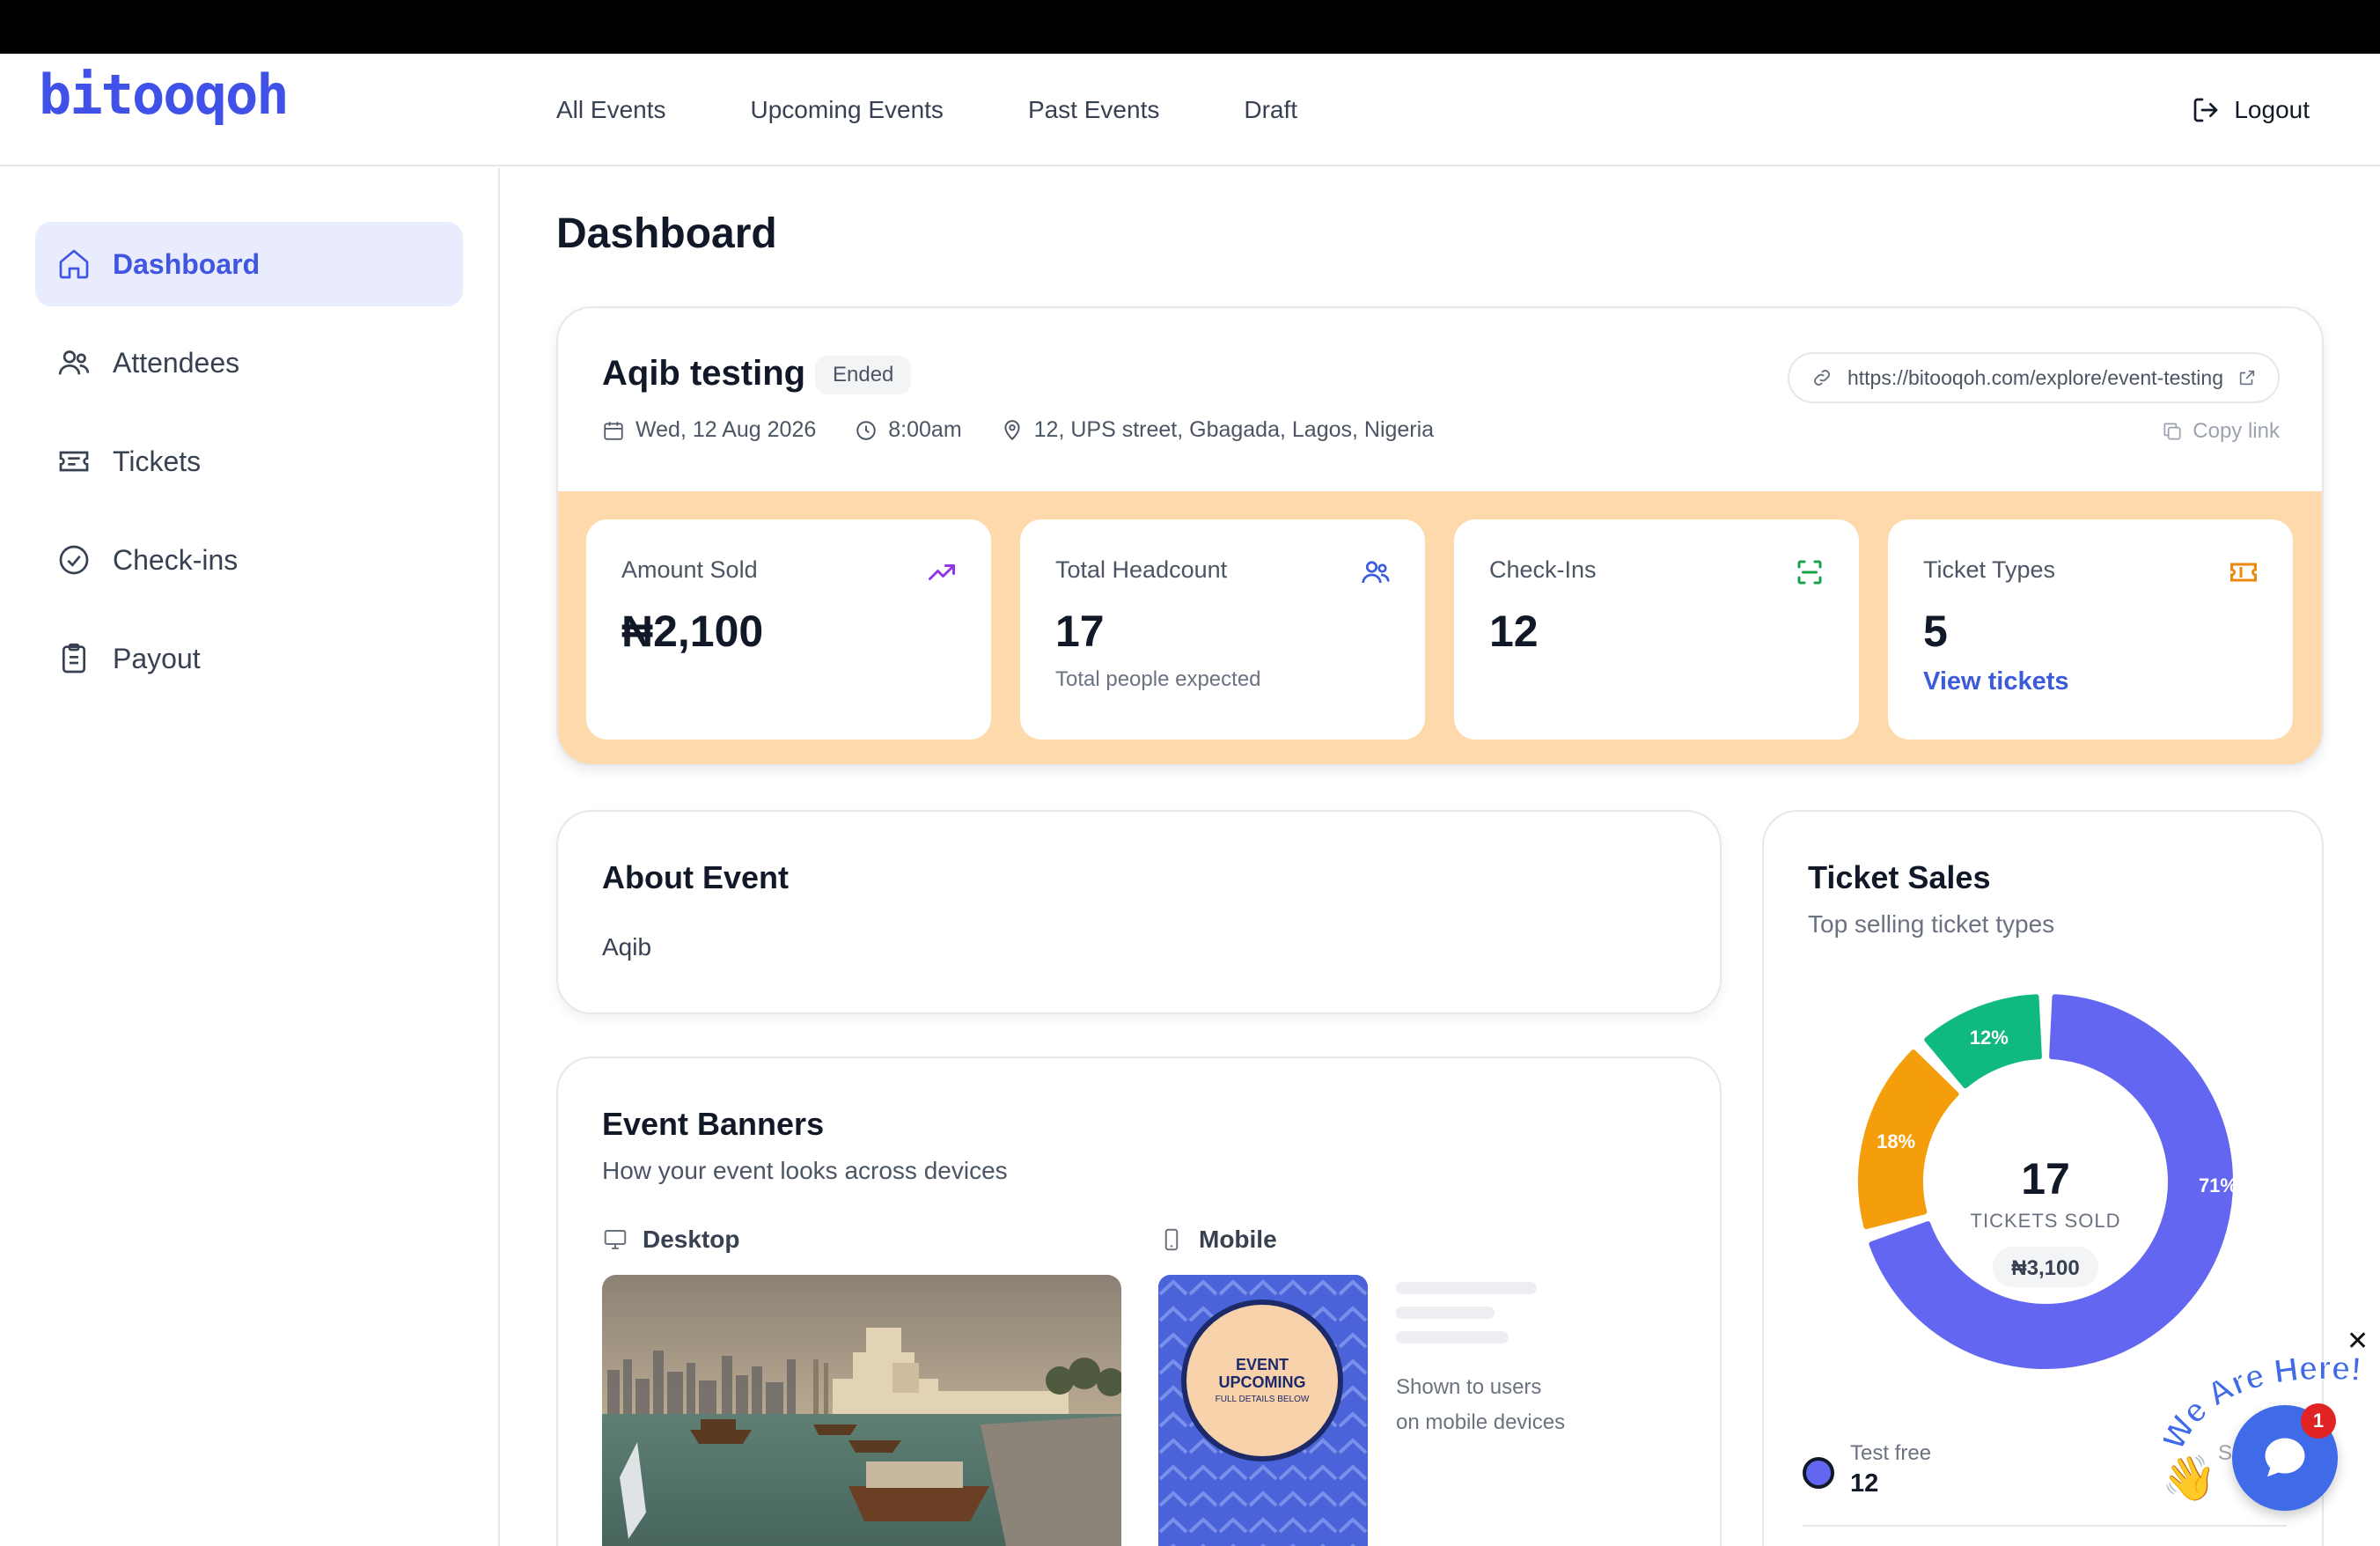  I want to click on mobile-label: Mobile, so click(1217, 1240).